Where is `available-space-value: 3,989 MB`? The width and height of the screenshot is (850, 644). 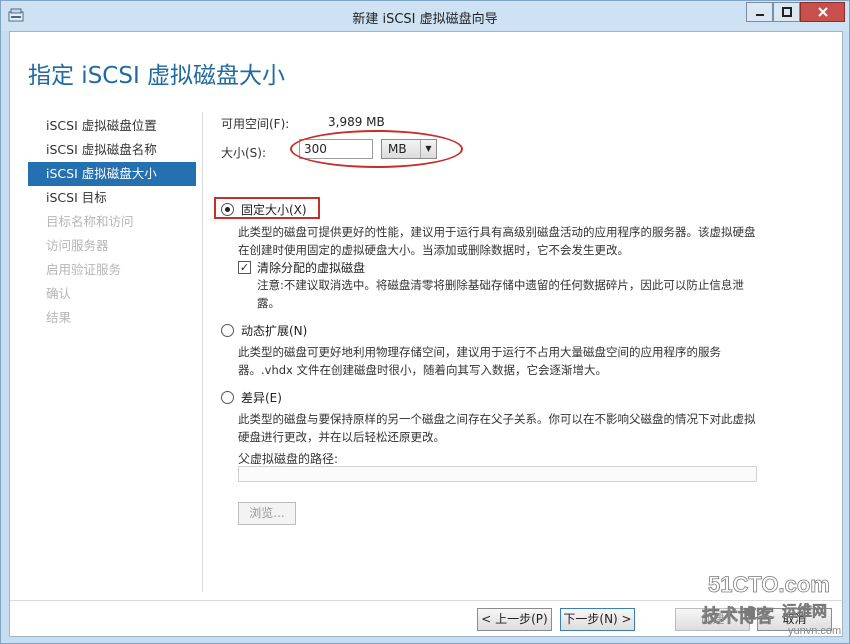 available-space-value: 3,989 MB is located at coordinates (356, 122).